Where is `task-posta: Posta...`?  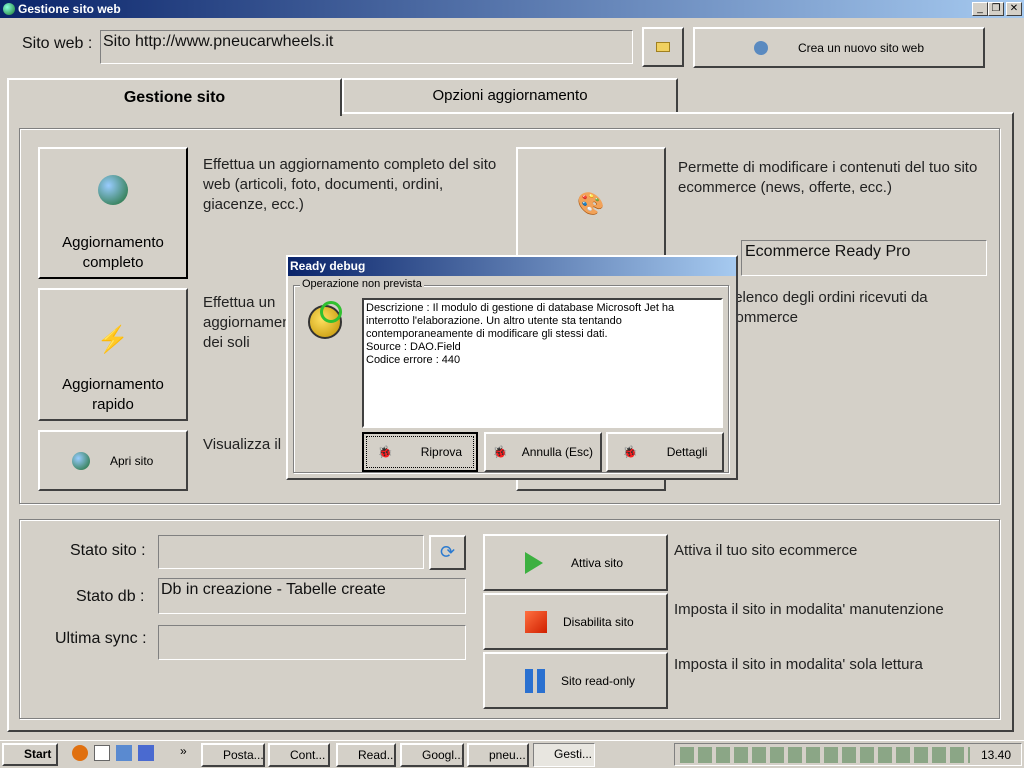
task-posta: Posta... is located at coordinates (233, 755).